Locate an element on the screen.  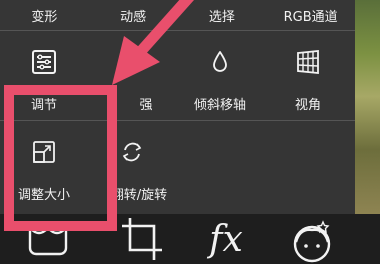
perspective-grid-icon is located at coordinates (308, 62).